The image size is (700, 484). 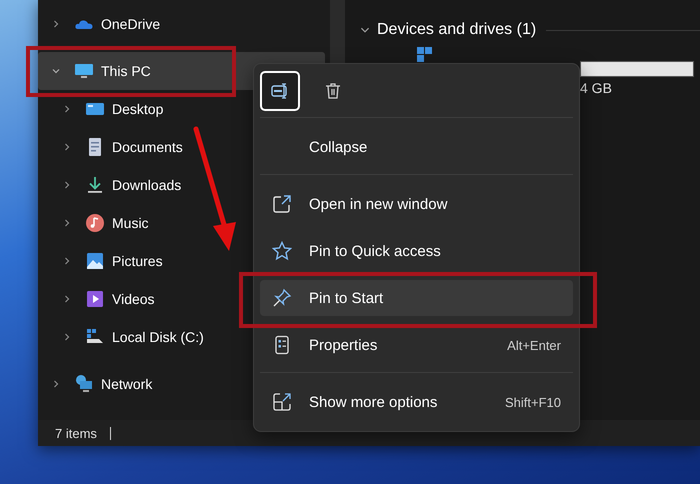 What do you see at coordinates (181, 24) in the screenshot?
I see `sidebar-item: OneDrive` at bounding box center [181, 24].